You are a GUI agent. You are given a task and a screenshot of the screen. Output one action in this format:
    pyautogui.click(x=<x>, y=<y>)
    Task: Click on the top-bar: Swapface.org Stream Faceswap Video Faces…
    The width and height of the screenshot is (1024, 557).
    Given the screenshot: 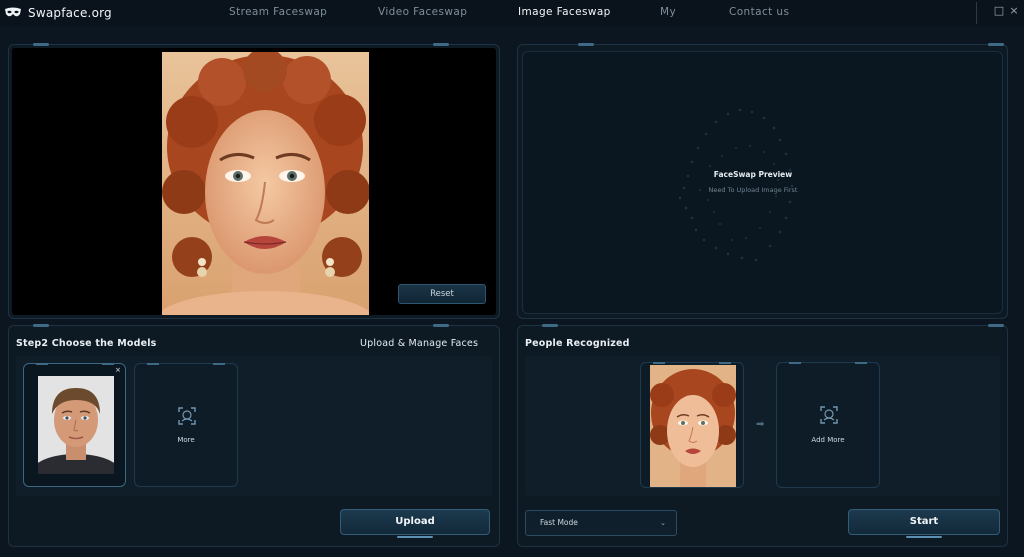 What is the action you would take?
    pyautogui.click(x=512, y=13)
    